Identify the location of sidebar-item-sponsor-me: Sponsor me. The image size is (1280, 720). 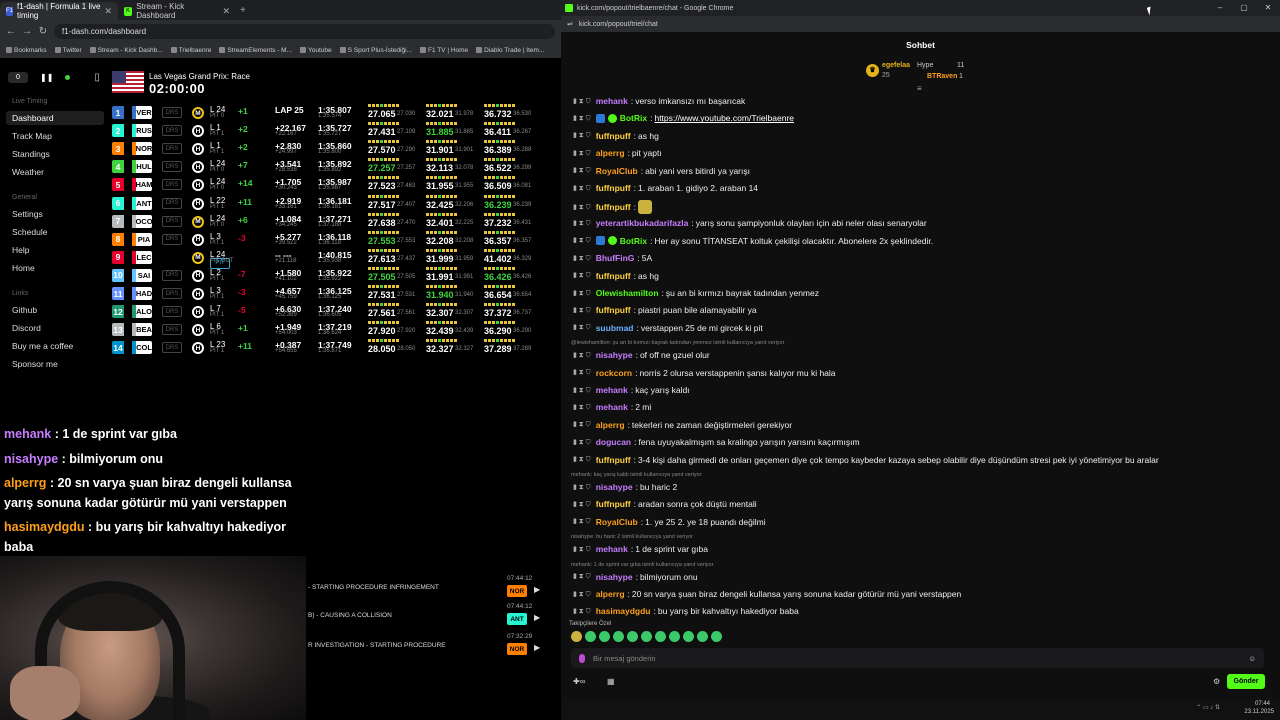
(55, 364).